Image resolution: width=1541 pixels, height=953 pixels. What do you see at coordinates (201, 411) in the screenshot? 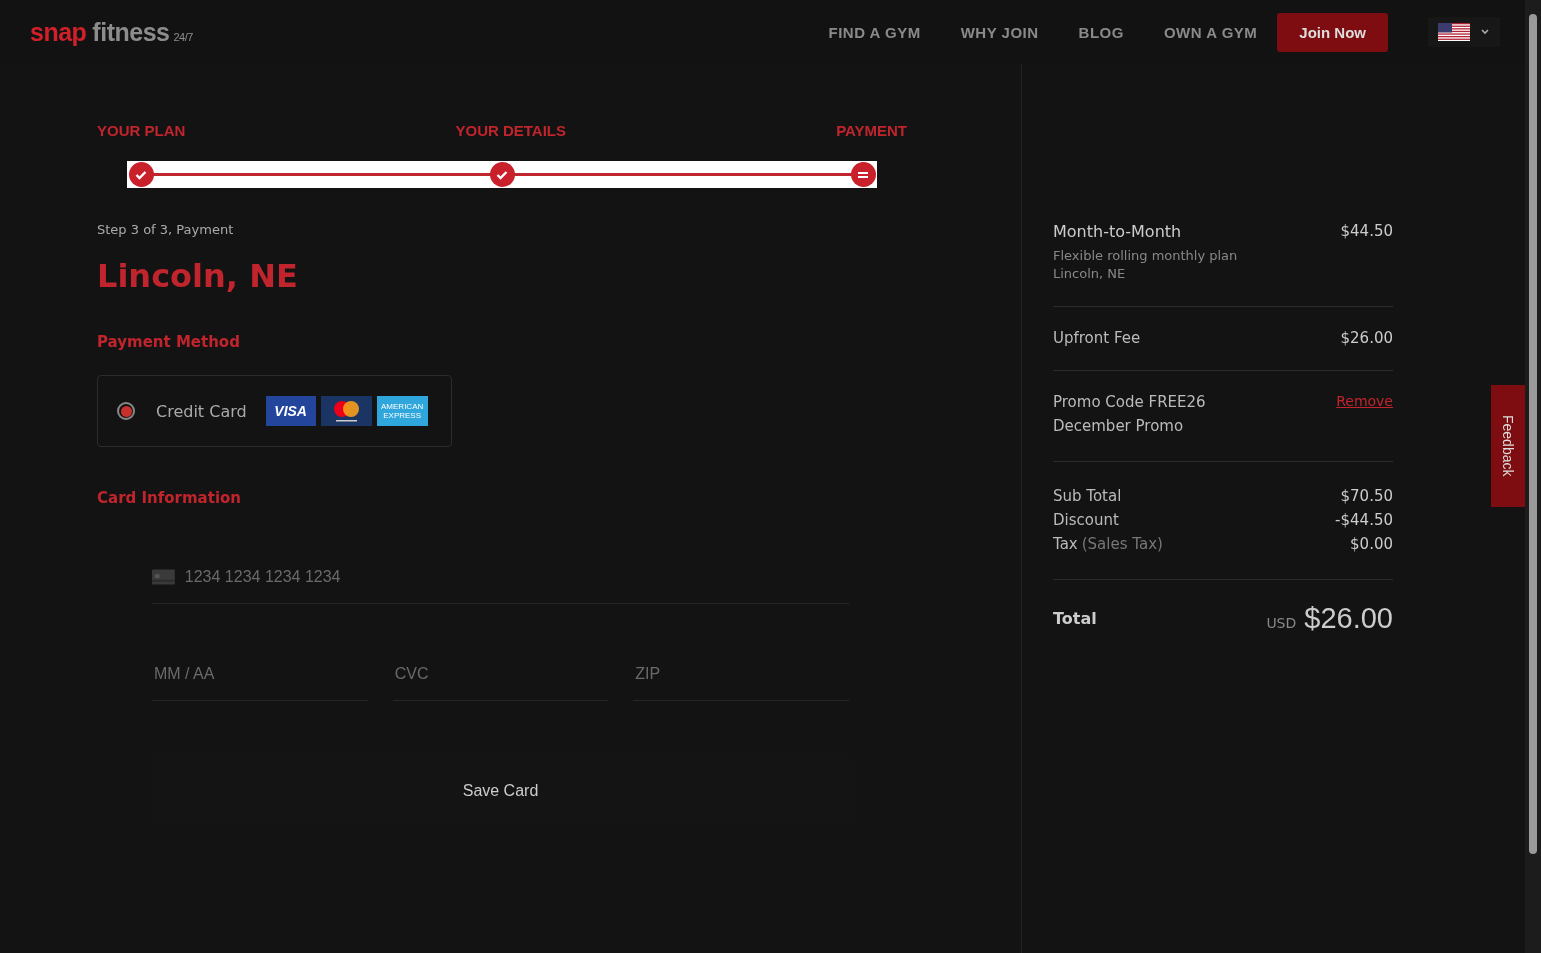
I see `option-label: Credit Card` at bounding box center [201, 411].